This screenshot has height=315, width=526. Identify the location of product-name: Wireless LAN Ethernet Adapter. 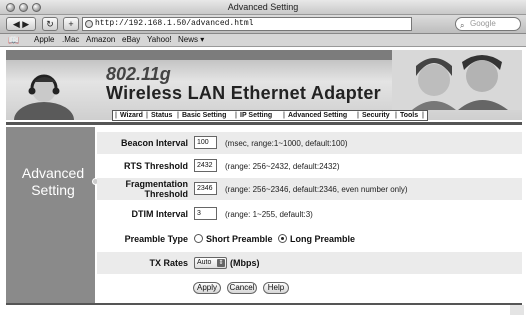
(243, 93).